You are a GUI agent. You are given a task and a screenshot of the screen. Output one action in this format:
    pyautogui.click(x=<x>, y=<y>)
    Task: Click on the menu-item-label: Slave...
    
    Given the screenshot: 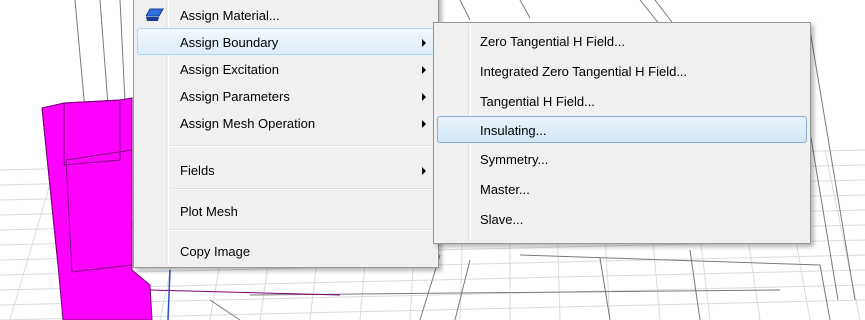 What is the action you would take?
    pyautogui.click(x=502, y=219)
    